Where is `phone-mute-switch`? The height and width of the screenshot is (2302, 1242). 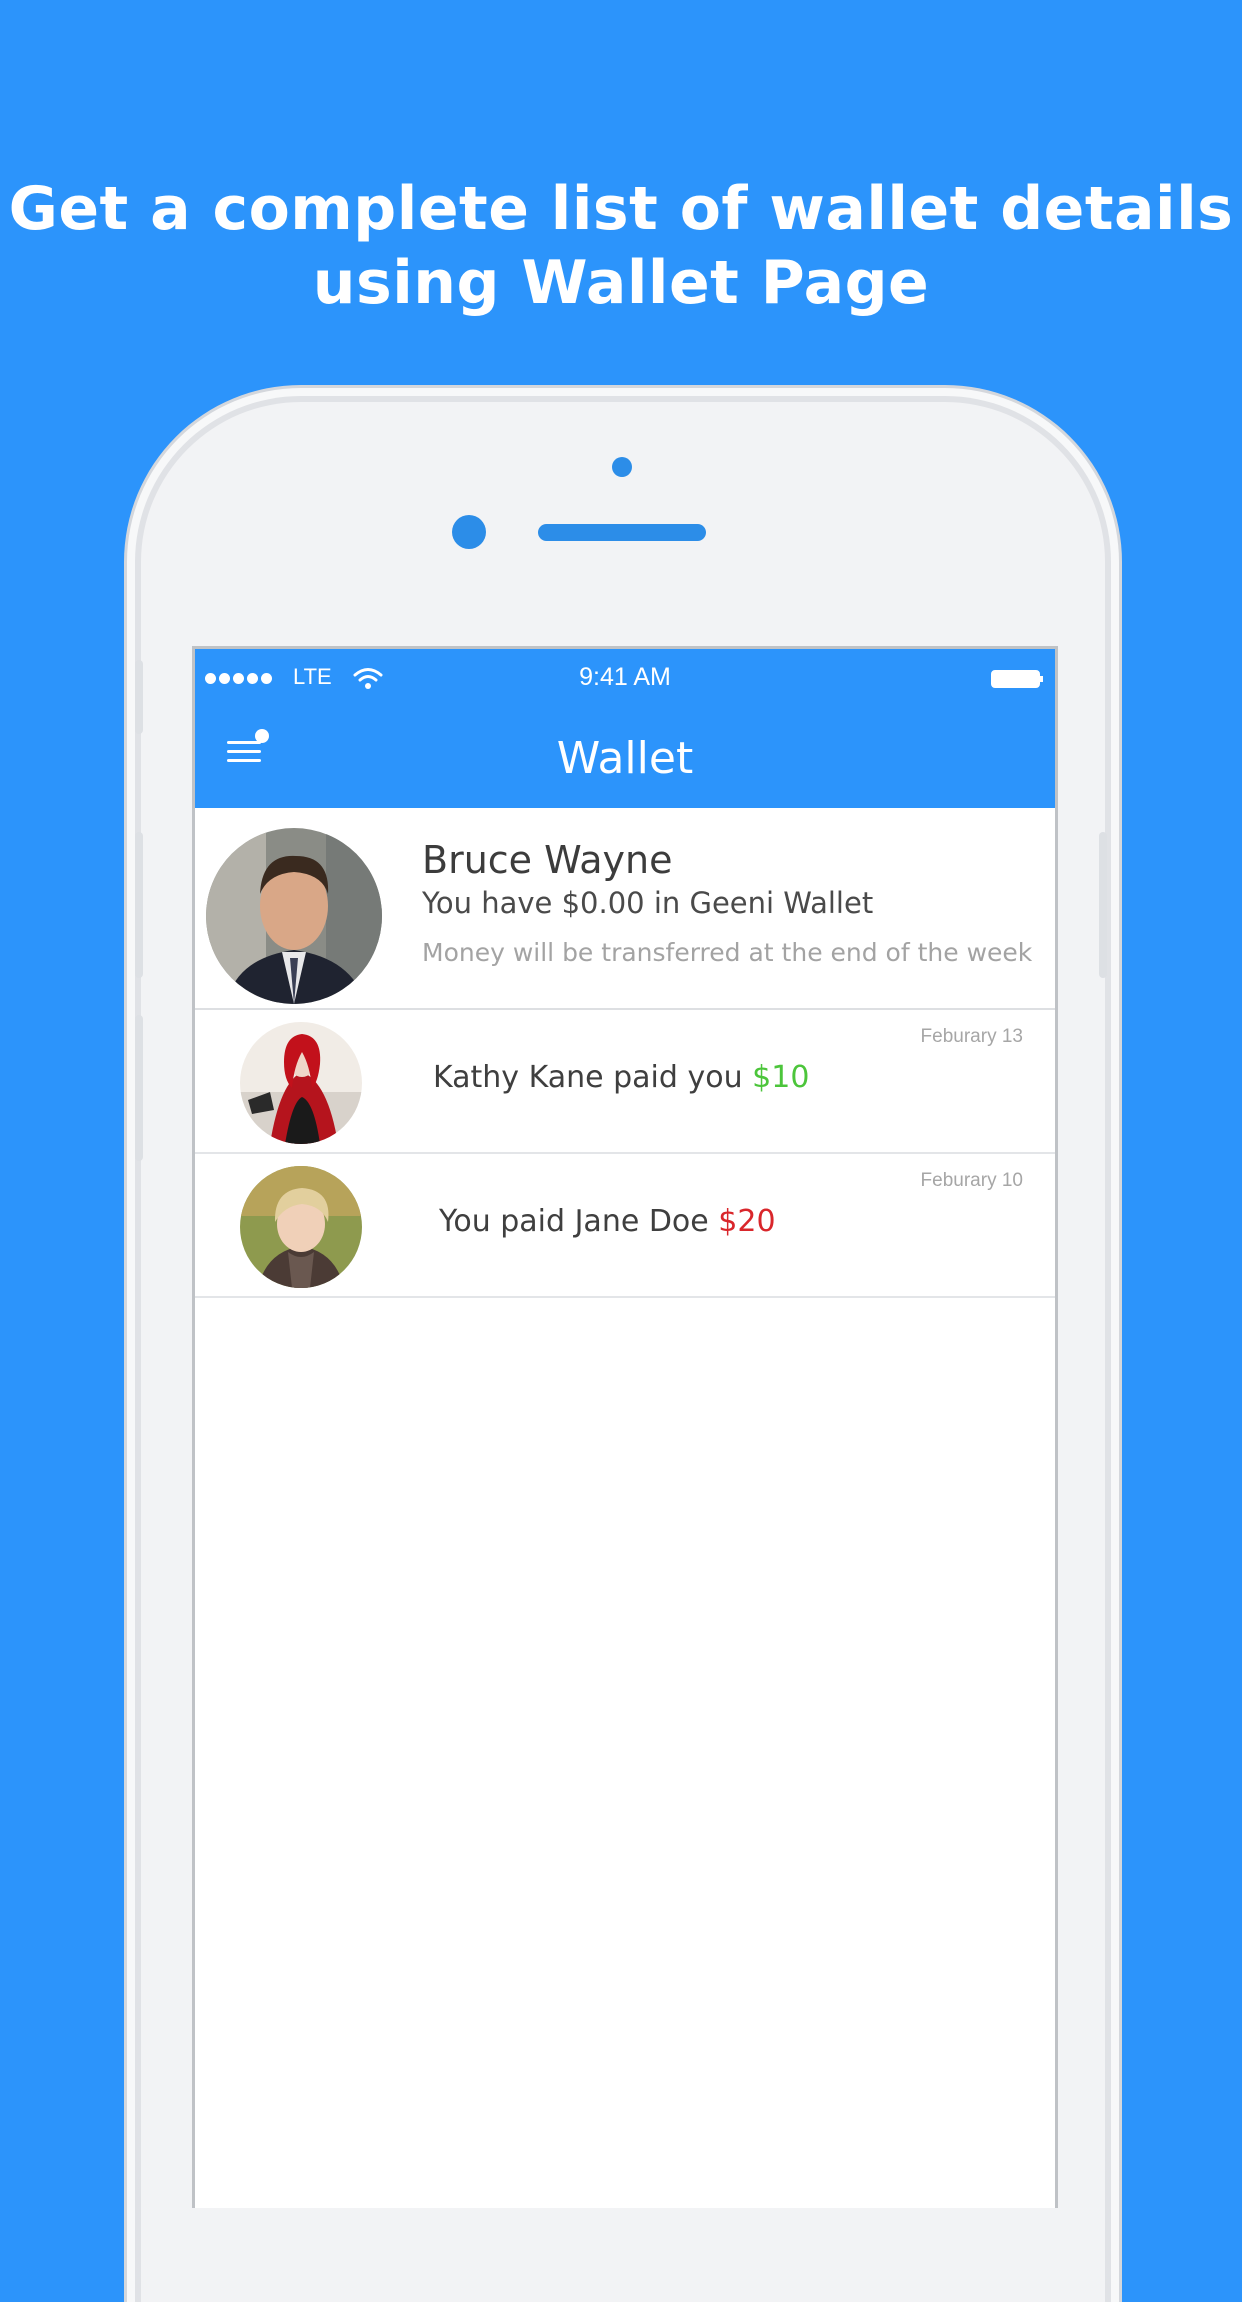 phone-mute-switch is located at coordinates (139, 697).